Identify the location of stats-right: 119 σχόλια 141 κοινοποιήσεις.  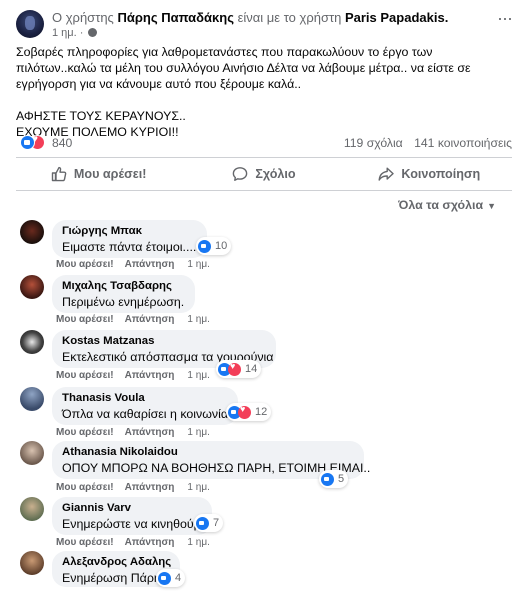
(424, 143).